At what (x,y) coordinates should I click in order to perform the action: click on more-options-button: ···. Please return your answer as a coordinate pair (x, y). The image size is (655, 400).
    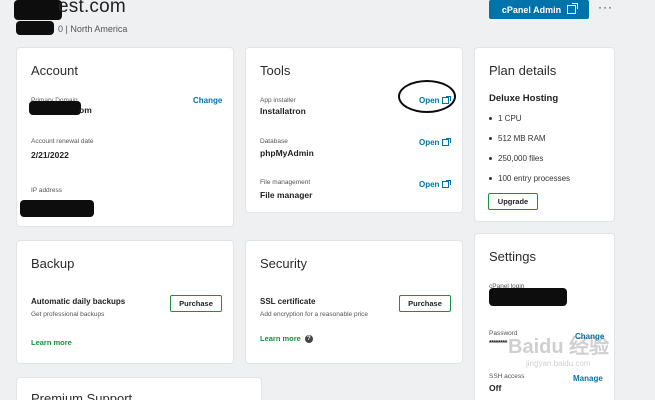
    Looking at the image, I should click on (605, 7).